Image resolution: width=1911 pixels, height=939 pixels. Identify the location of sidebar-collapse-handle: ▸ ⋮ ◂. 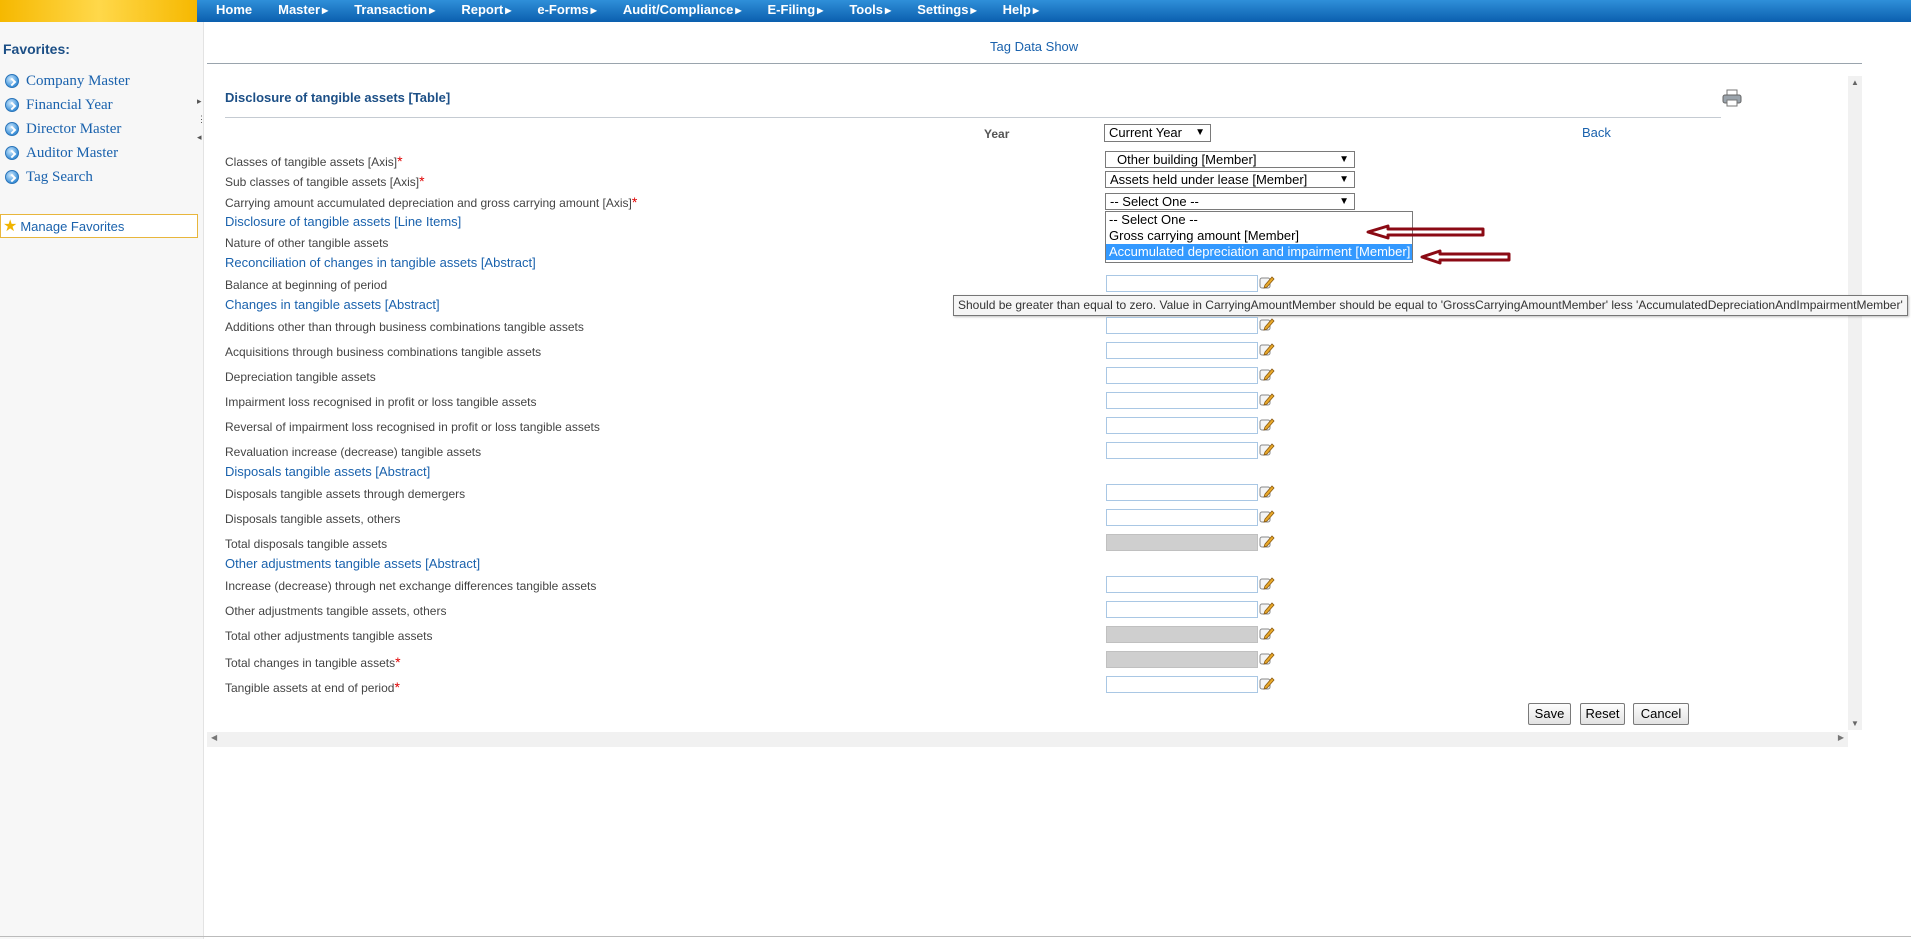
(201, 119).